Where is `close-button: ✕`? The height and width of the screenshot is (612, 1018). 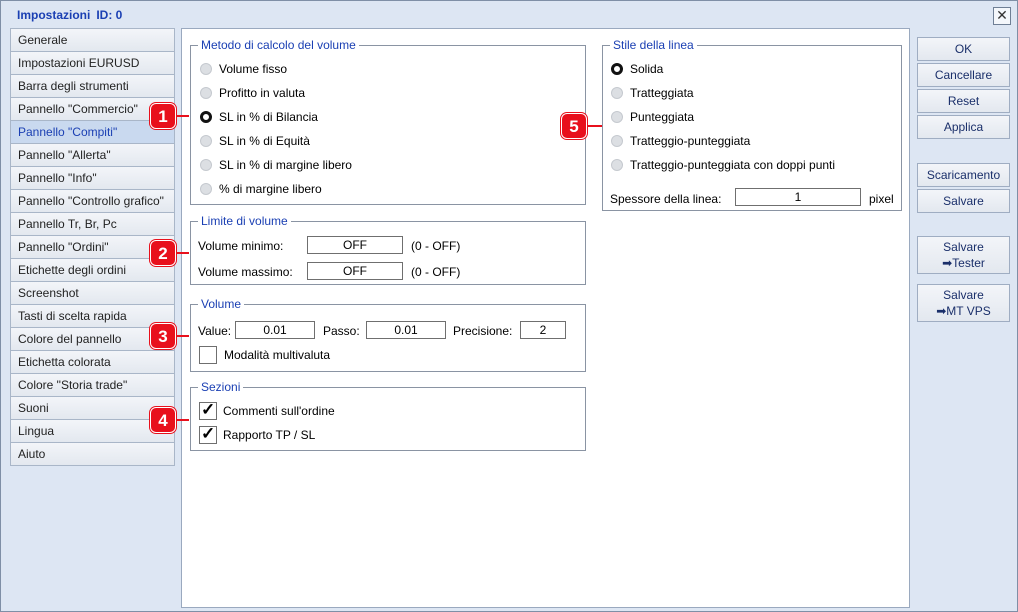
close-button: ✕ is located at coordinates (1002, 16).